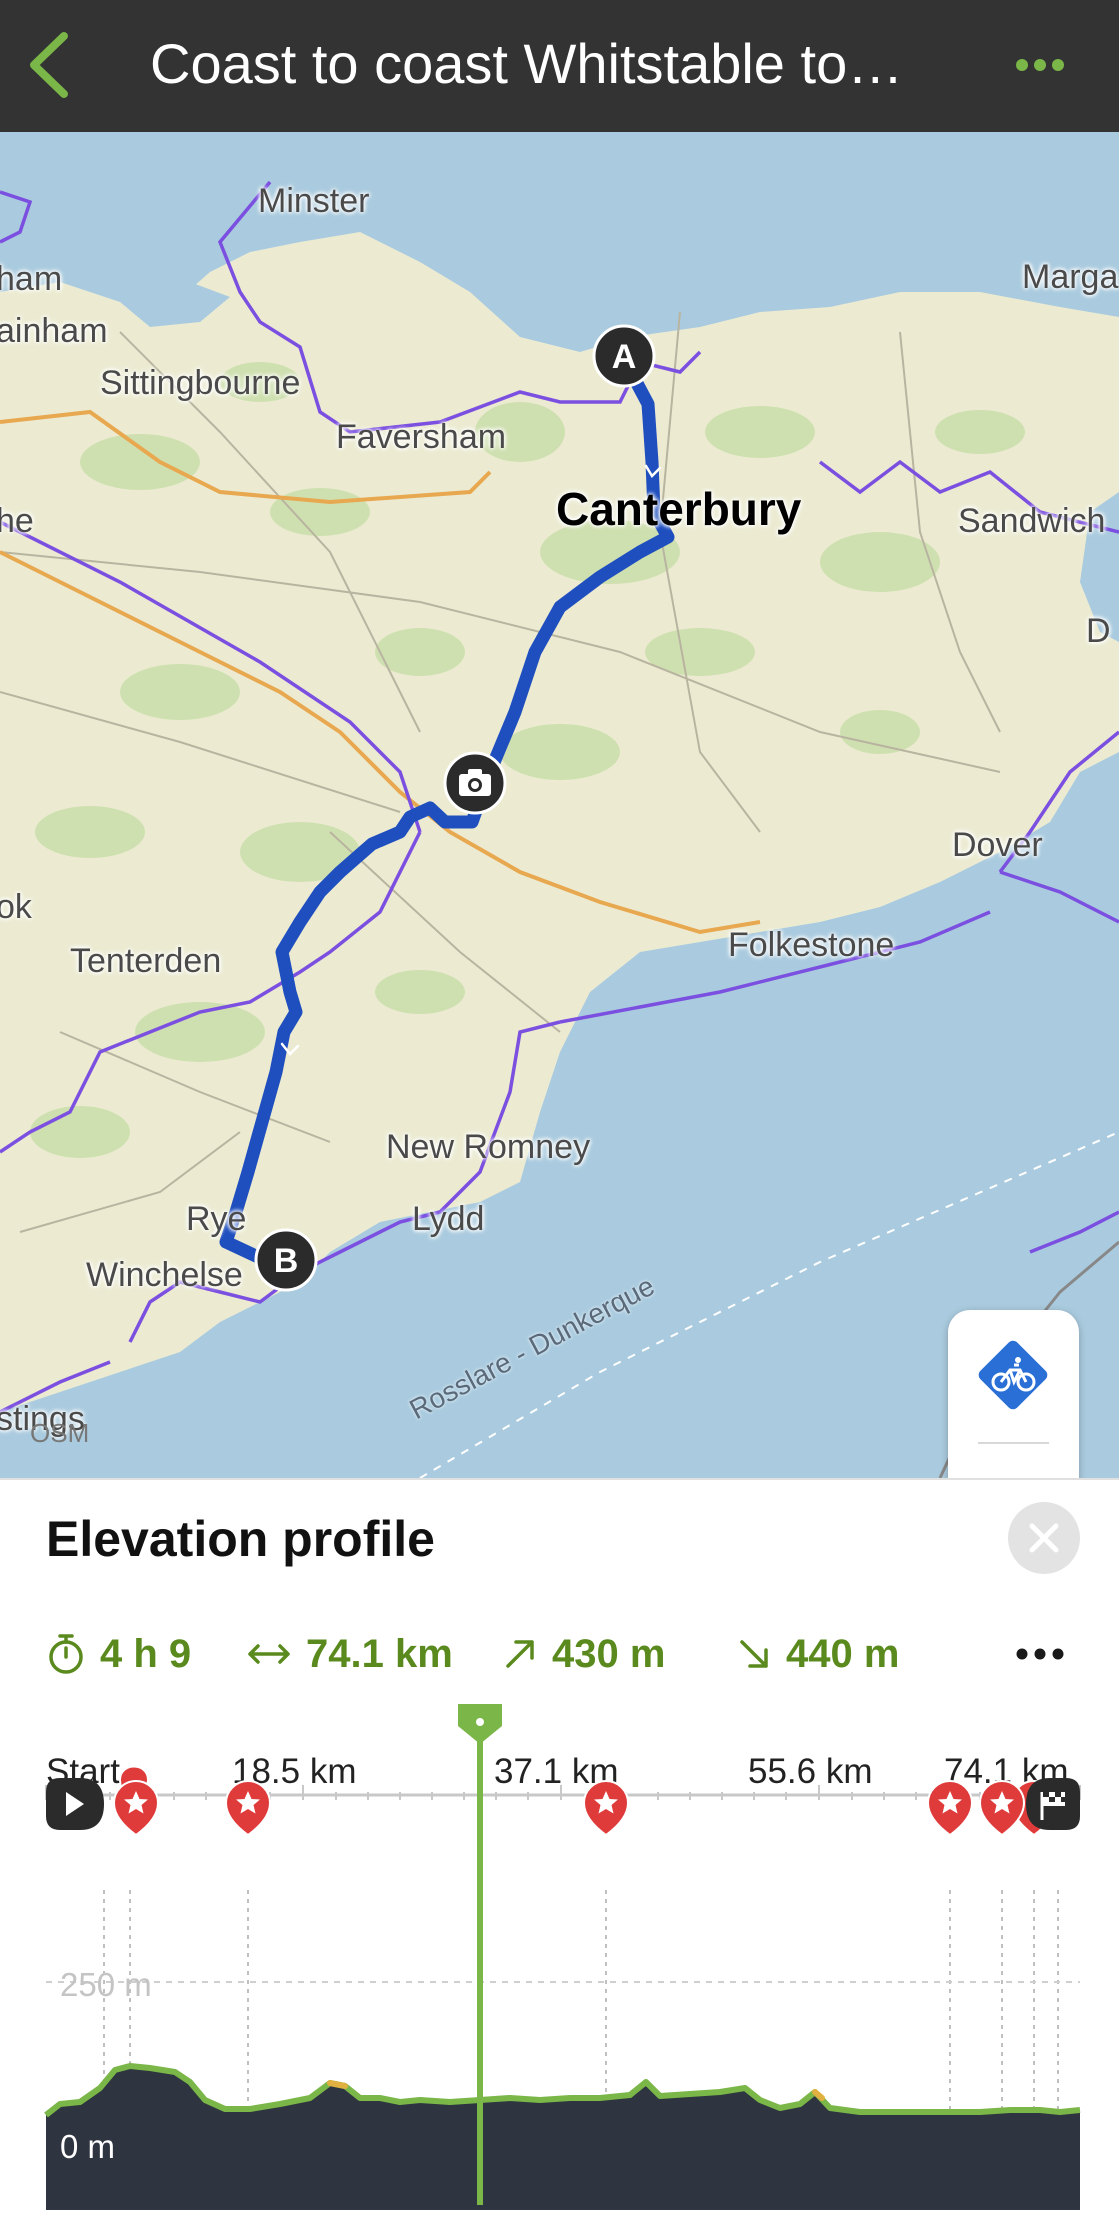  Describe the element at coordinates (448, 1219) in the screenshot. I see `map-label-lydd: Lydd` at that location.